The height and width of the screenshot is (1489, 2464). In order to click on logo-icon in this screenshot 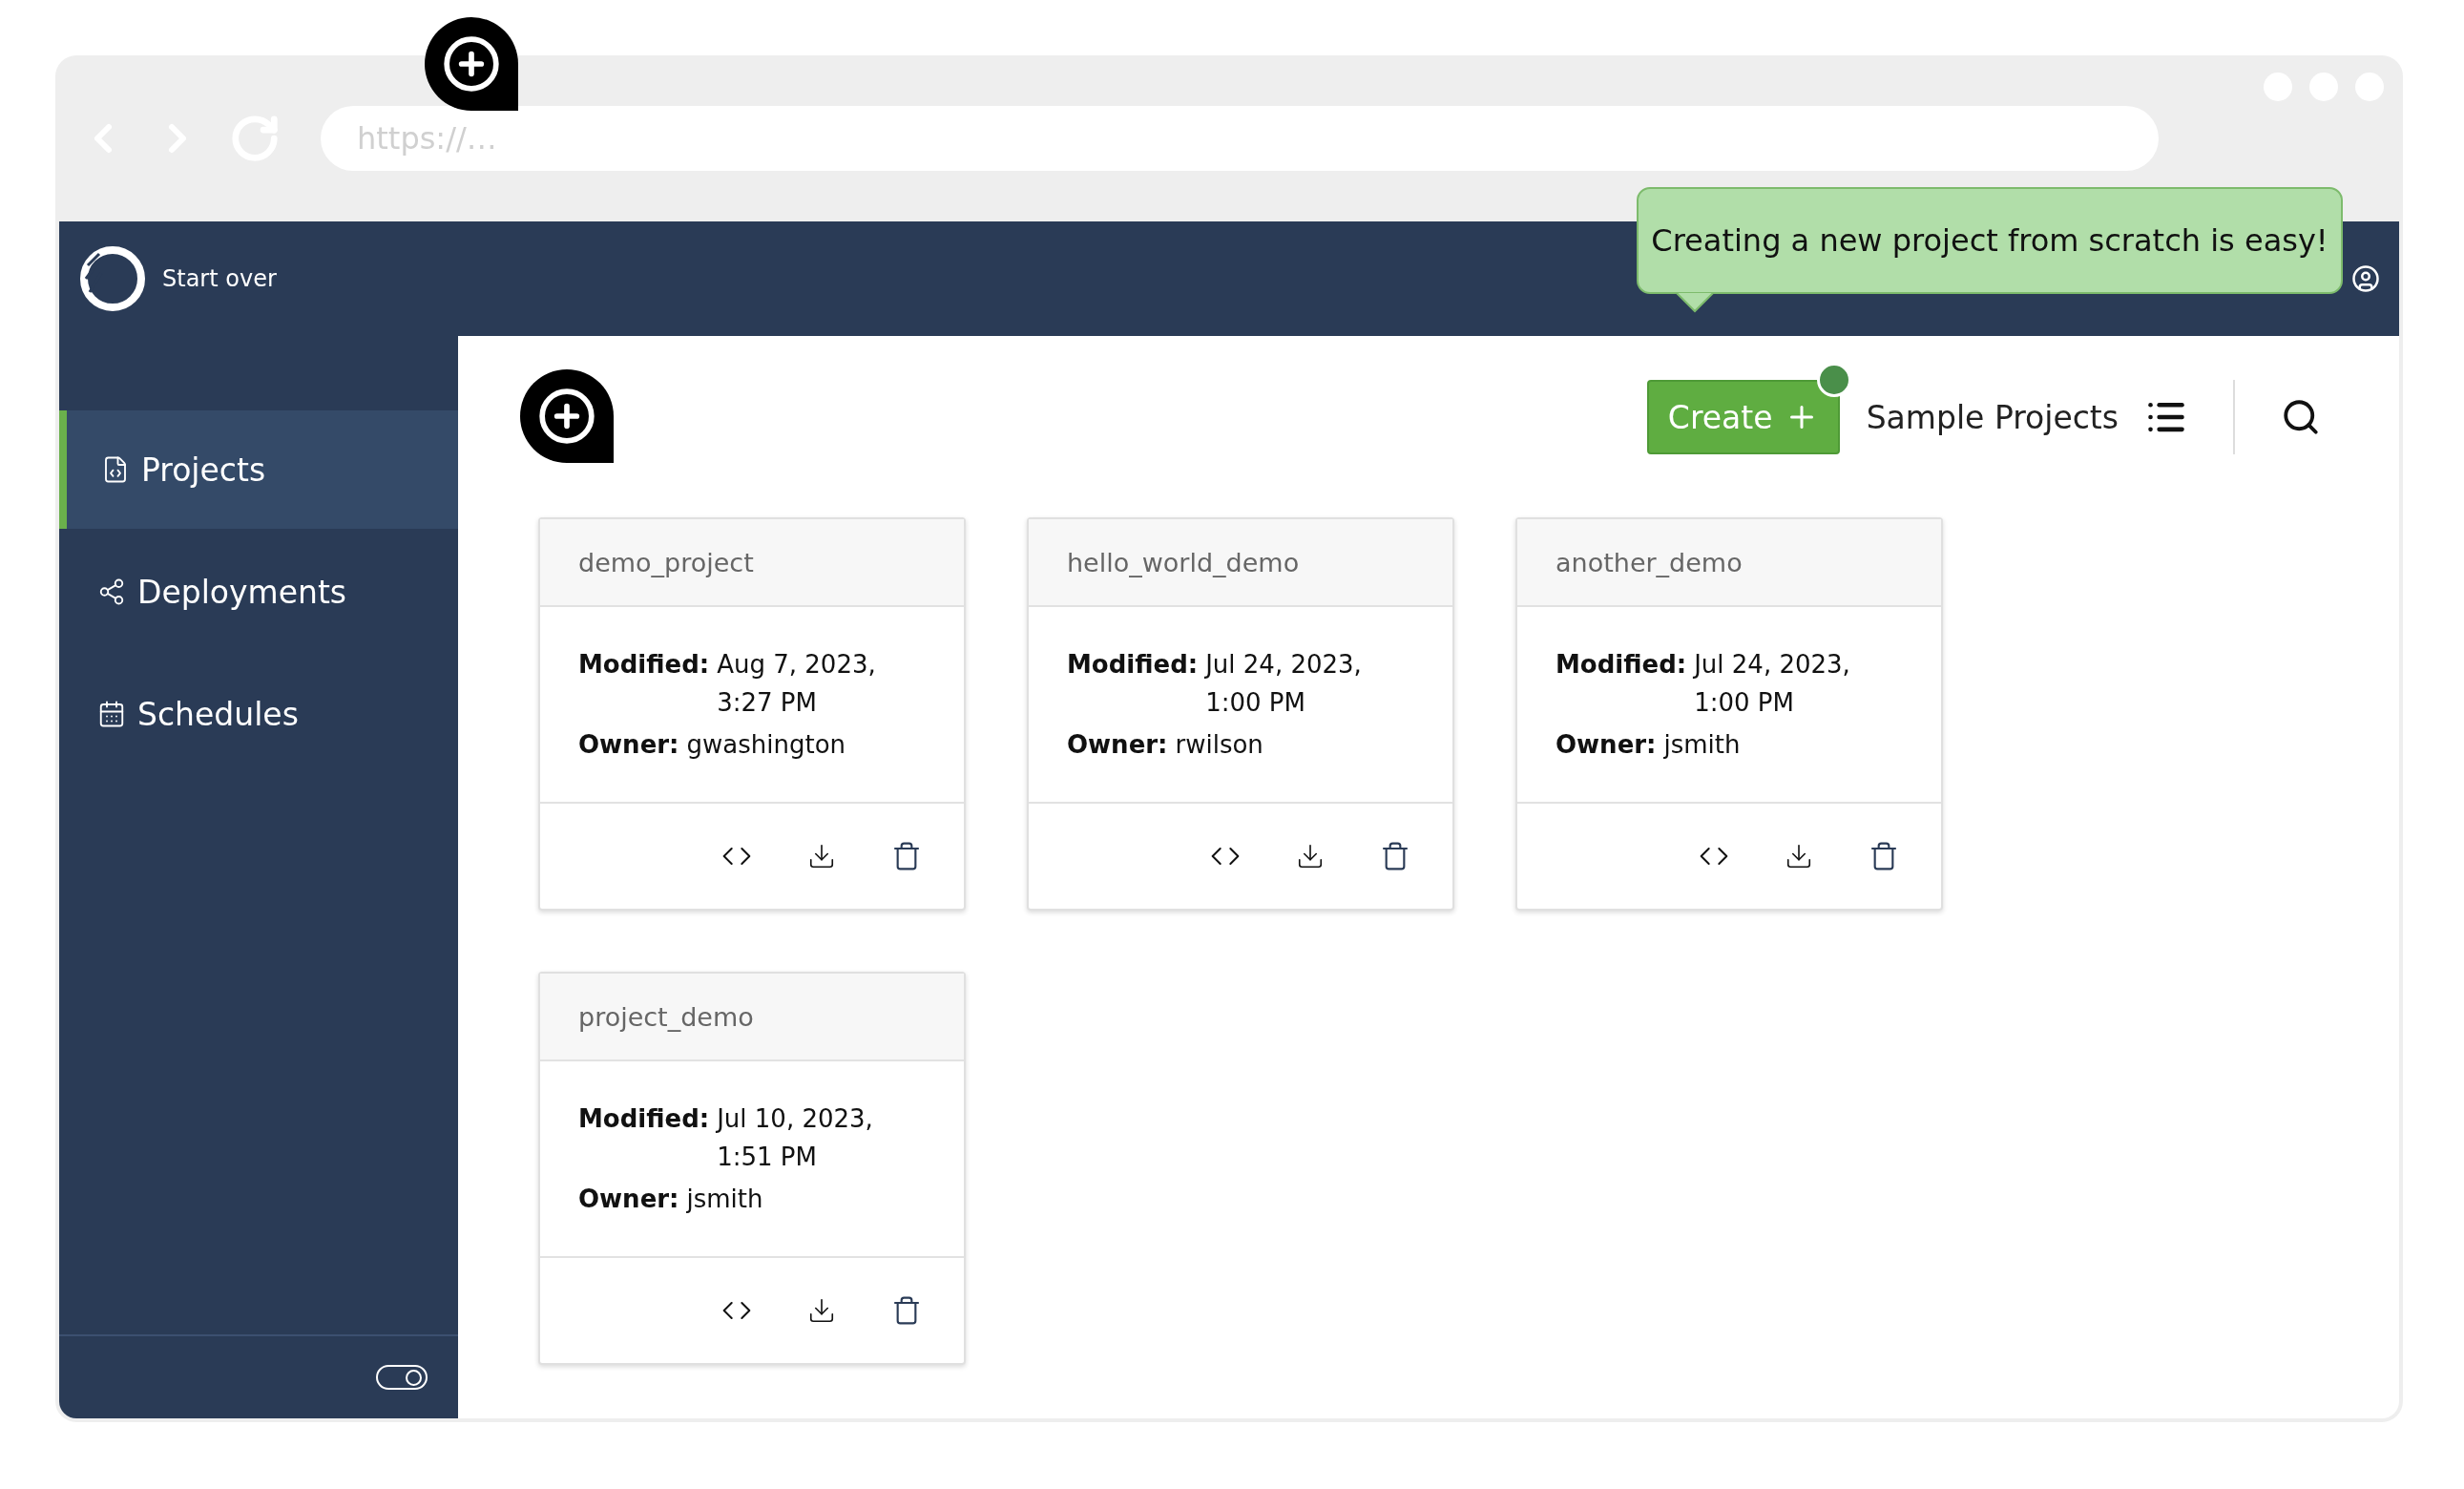, I will do `click(112, 278)`.